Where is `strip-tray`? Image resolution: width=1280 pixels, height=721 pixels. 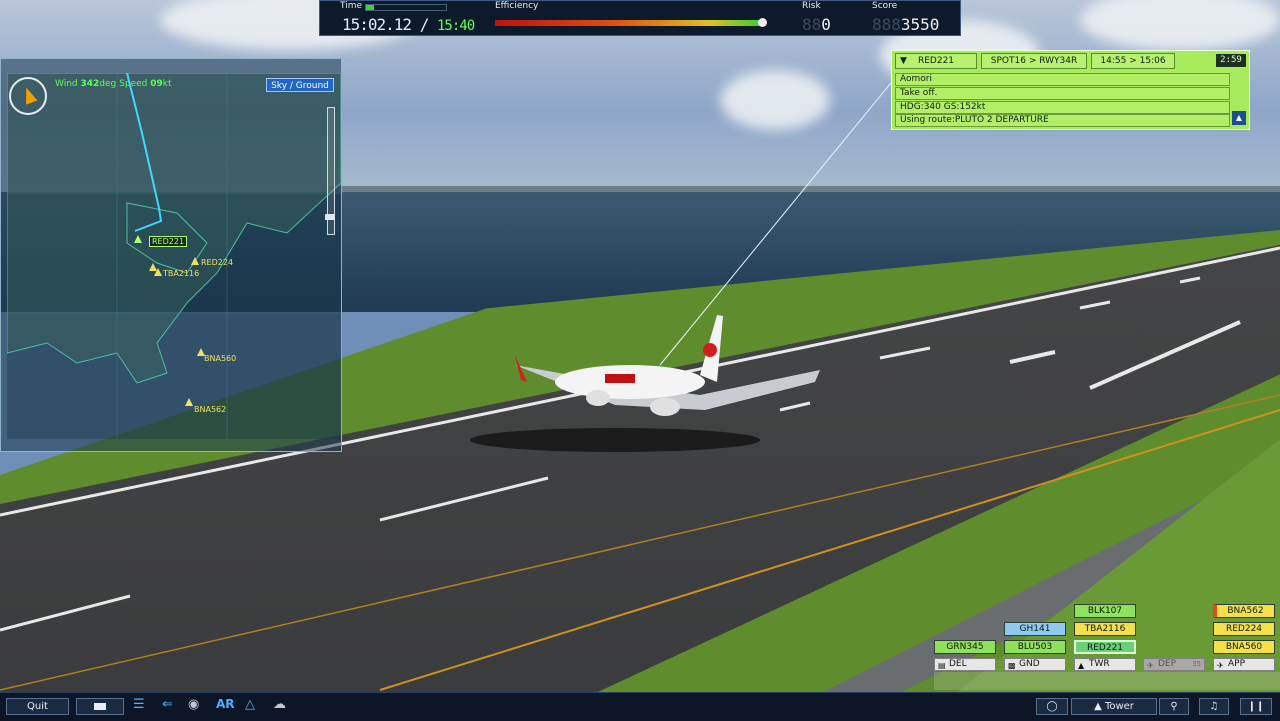
strip-tray is located at coordinates (1107, 681).